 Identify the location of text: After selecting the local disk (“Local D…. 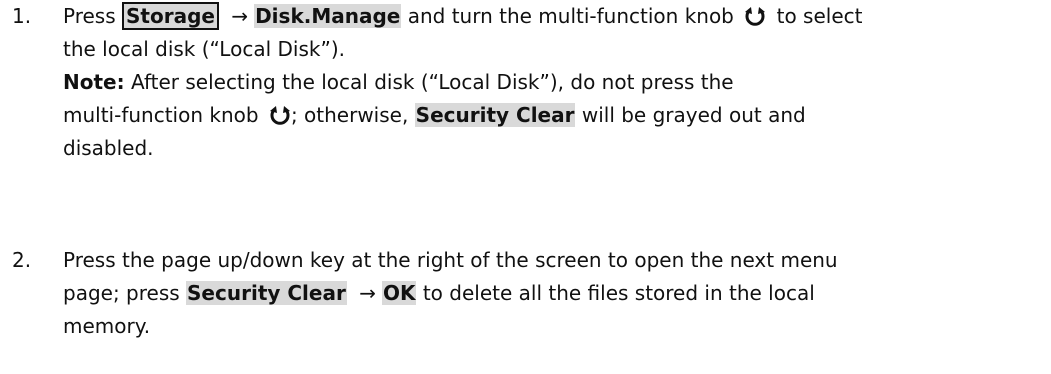
(432, 82).